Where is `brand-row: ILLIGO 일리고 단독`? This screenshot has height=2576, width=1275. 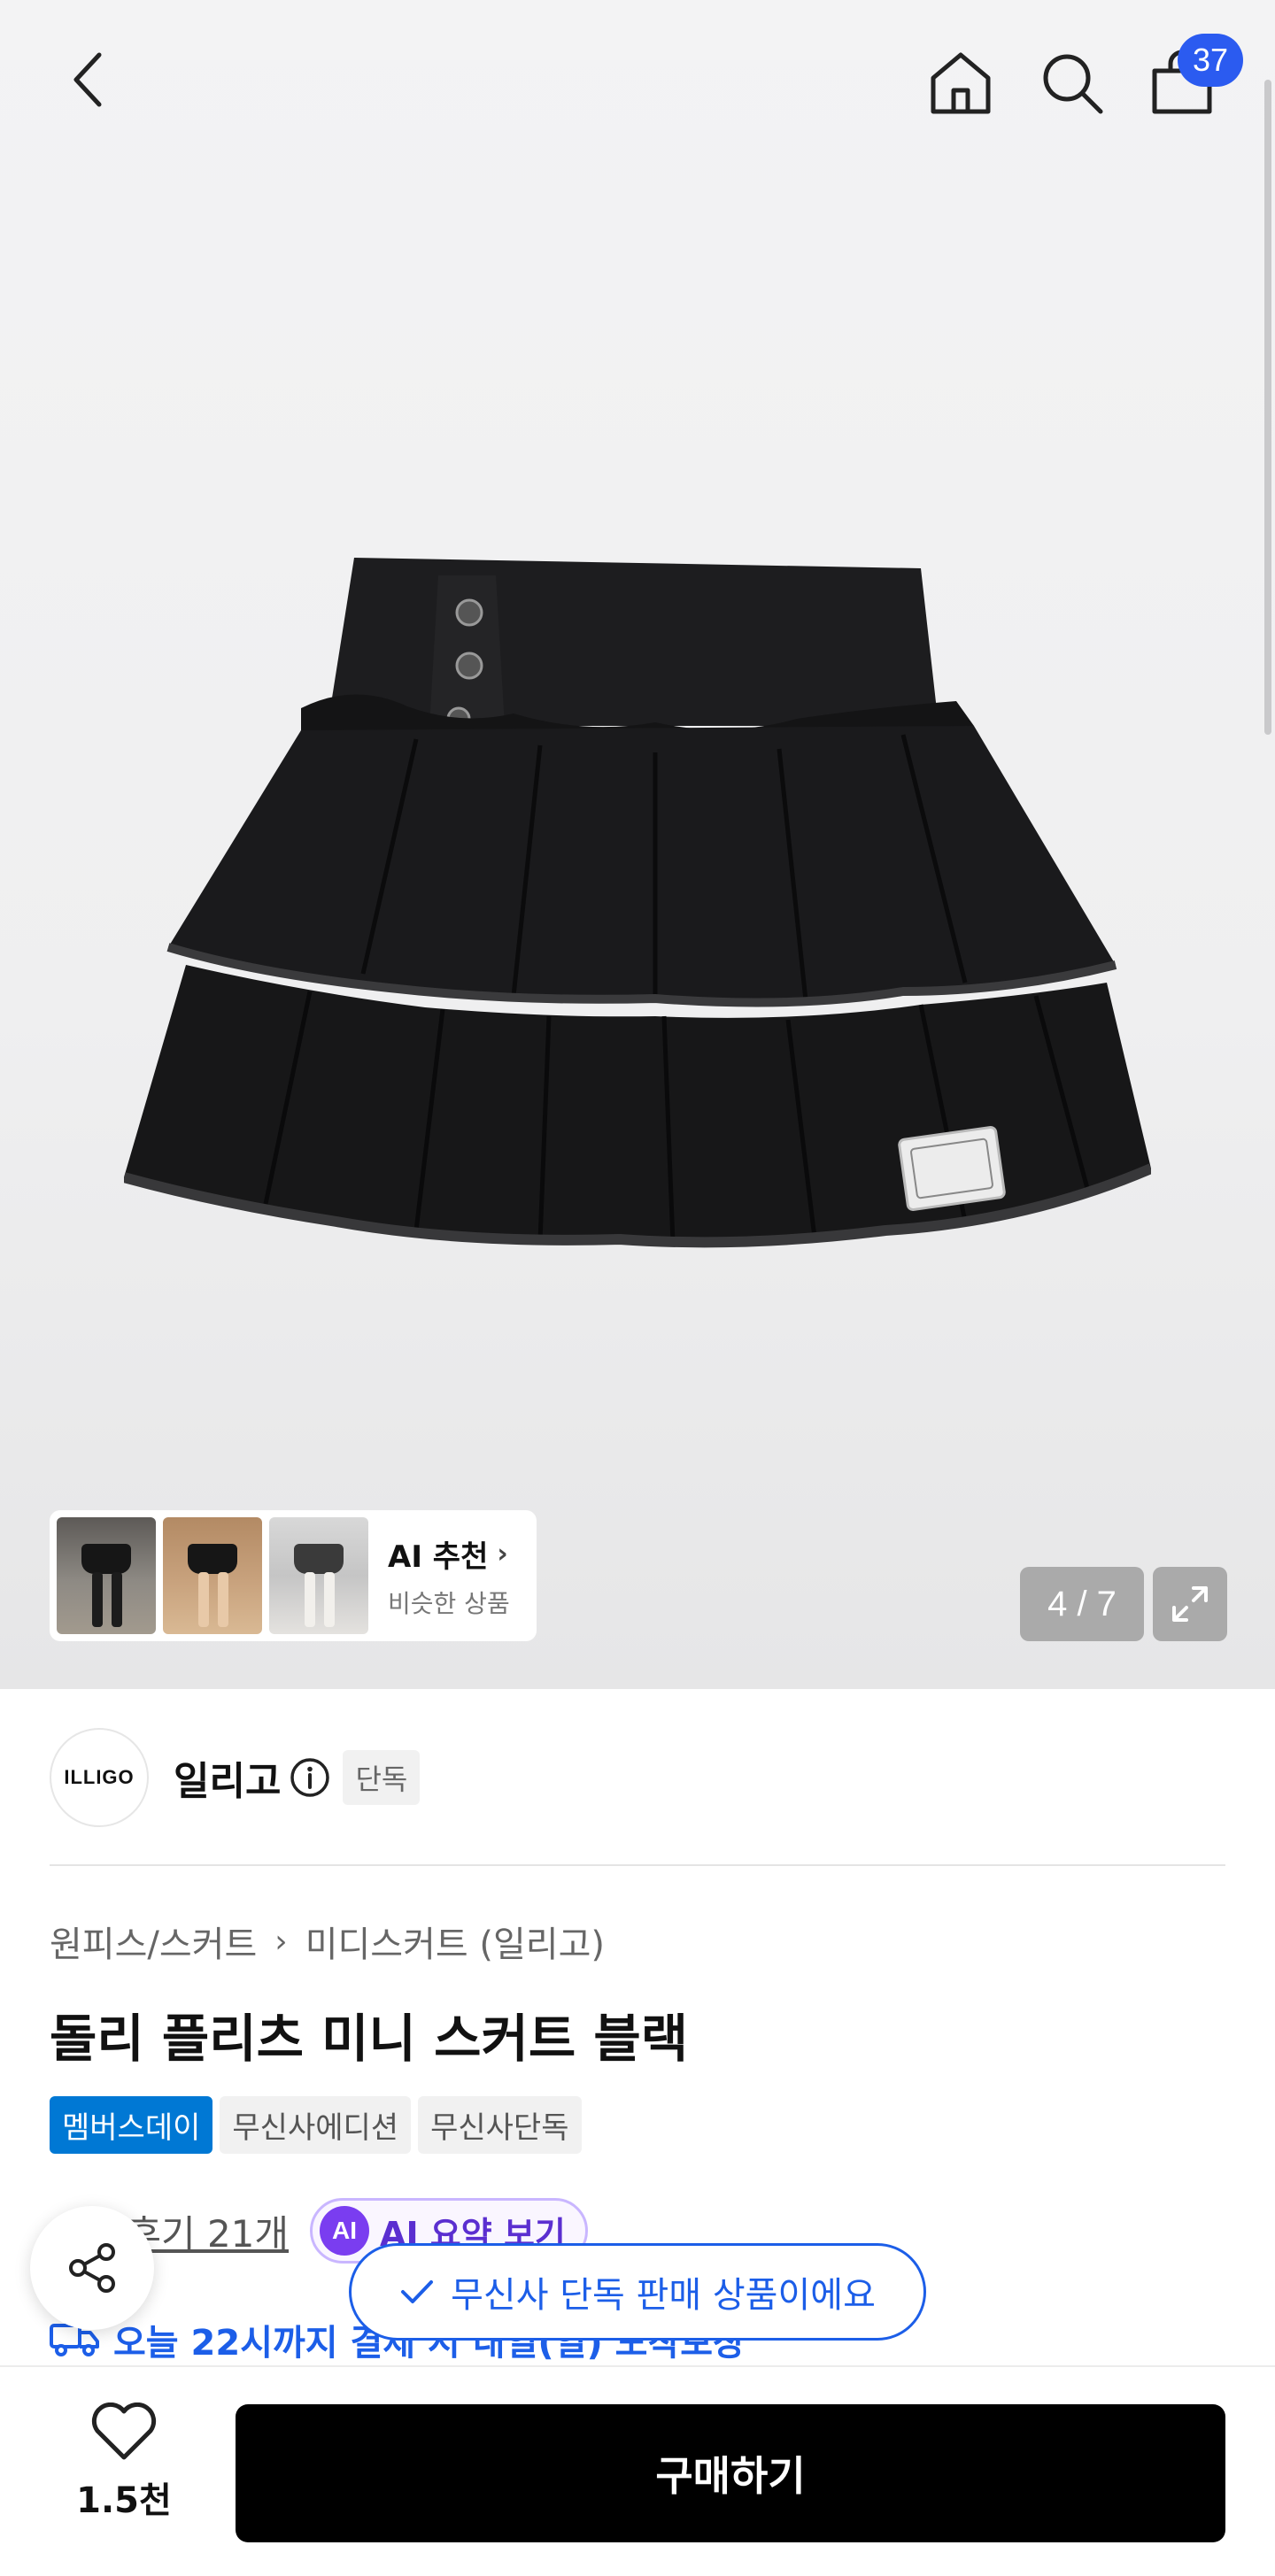
brand-row: ILLIGO 일리고 단독 is located at coordinates (637, 1777).